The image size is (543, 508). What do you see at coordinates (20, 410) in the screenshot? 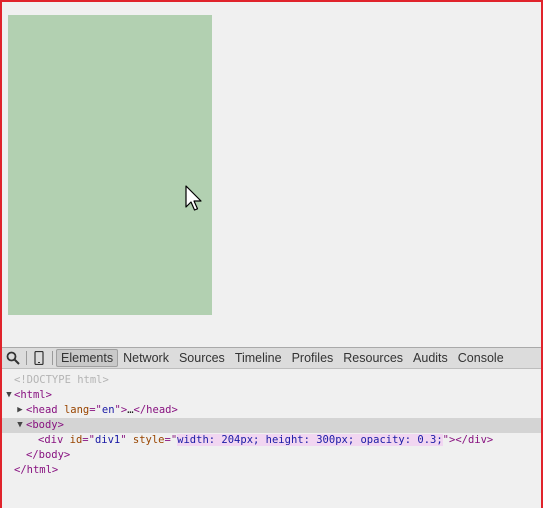
I see `collapse-arrow-icon: ▶` at bounding box center [20, 410].